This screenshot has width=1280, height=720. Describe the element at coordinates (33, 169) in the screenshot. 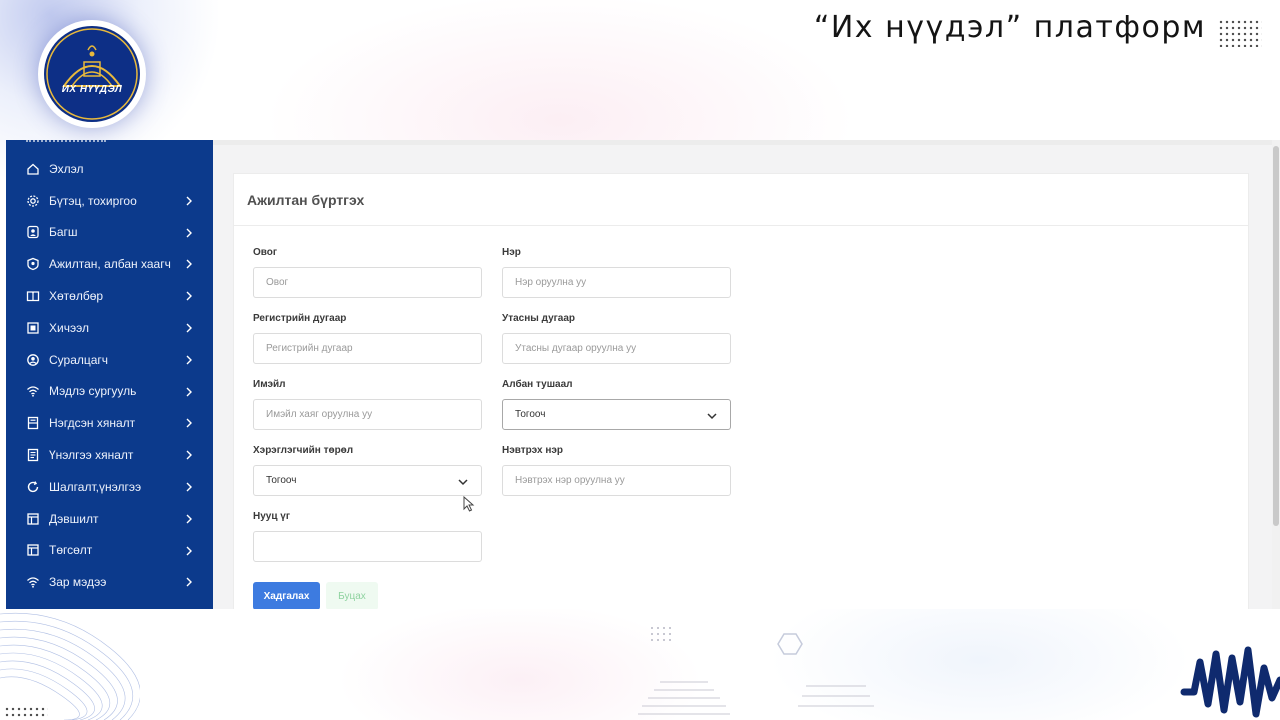

I see `home-icon` at that location.